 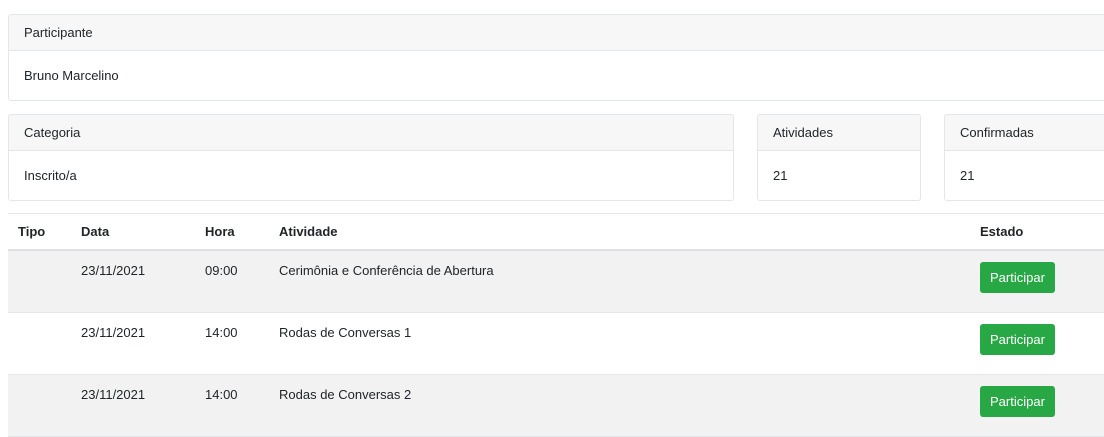 I want to click on participant-header: Participante, so click(x=556, y=33).